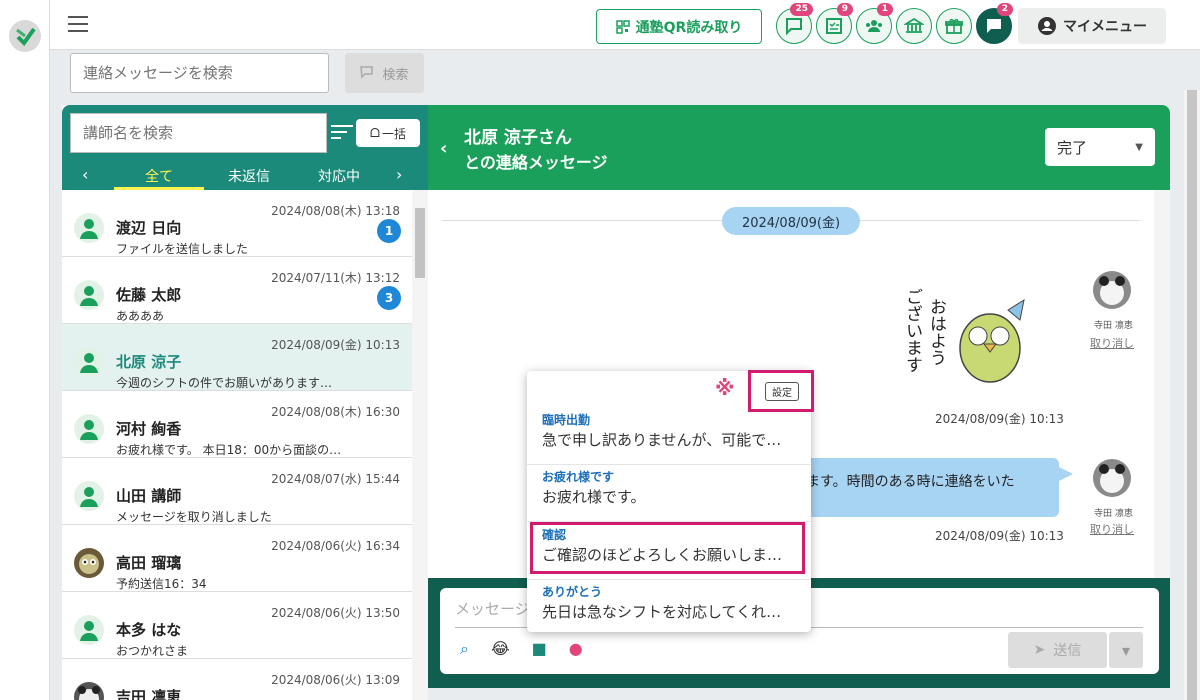 This screenshot has width=1200, height=700. I want to click on emoji-icon: 😂, so click(500, 649).